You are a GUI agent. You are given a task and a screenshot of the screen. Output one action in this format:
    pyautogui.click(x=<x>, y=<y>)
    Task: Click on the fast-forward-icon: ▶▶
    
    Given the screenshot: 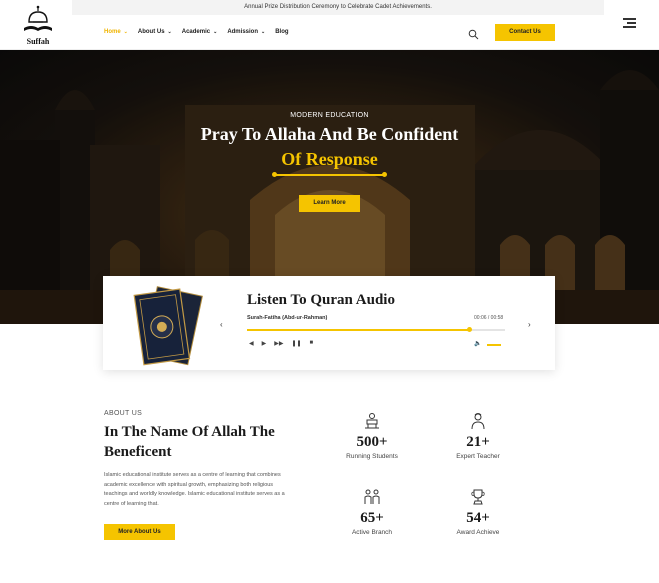 What is the action you would take?
    pyautogui.click(x=278, y=343)
    